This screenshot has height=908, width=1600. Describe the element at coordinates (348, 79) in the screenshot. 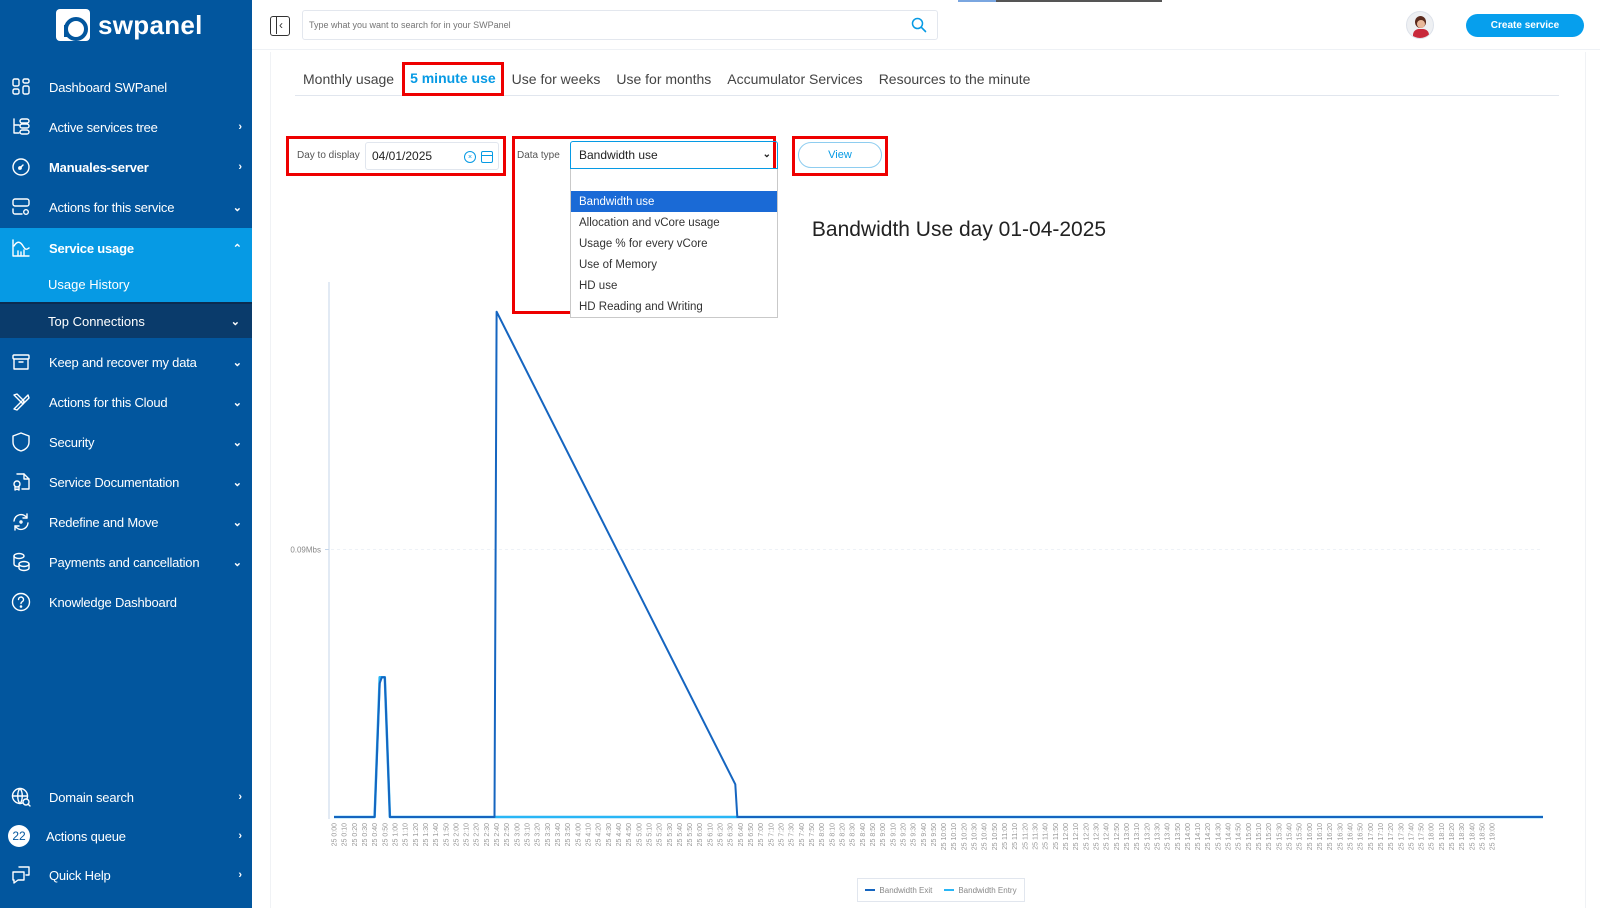

I see `tab-monthly-usage: Monthly usage` at that location.